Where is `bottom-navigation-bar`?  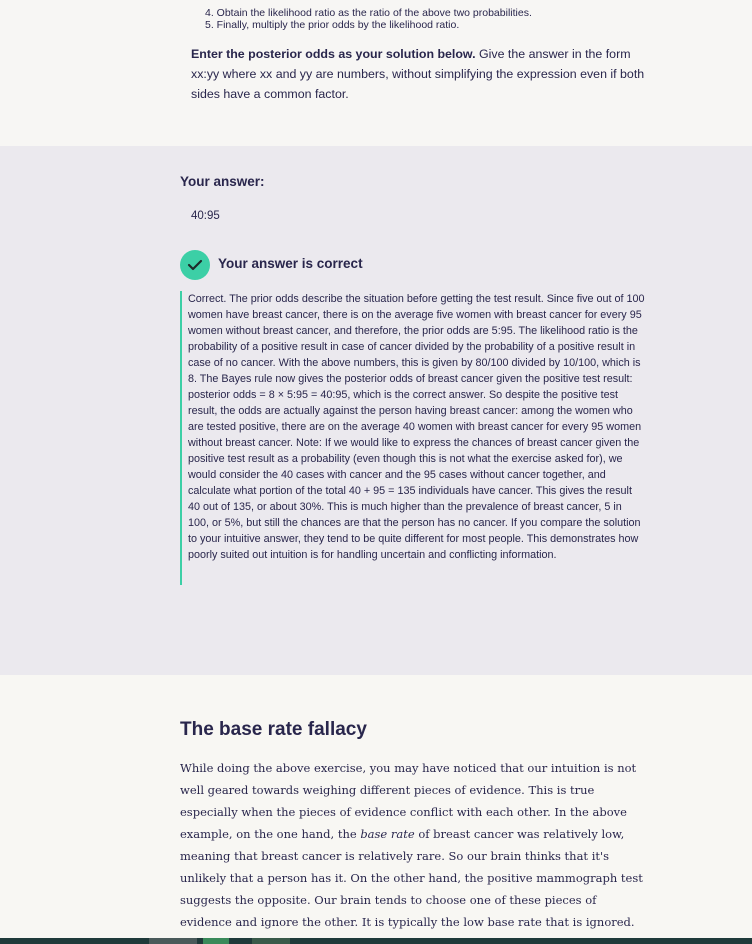 bottom-navigation-bar is located at coordinates (376, 941).